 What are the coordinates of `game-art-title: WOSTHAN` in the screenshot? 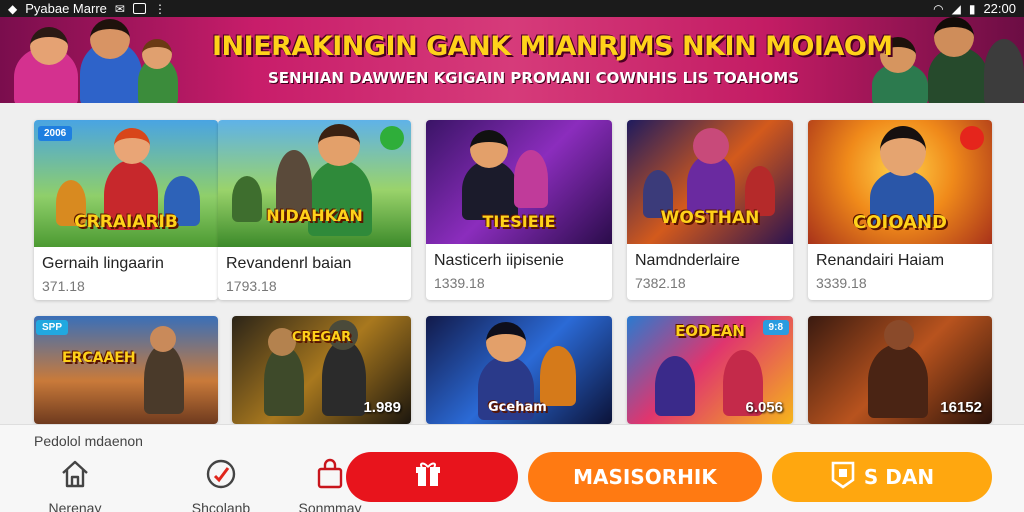 It's located at (710, 218).